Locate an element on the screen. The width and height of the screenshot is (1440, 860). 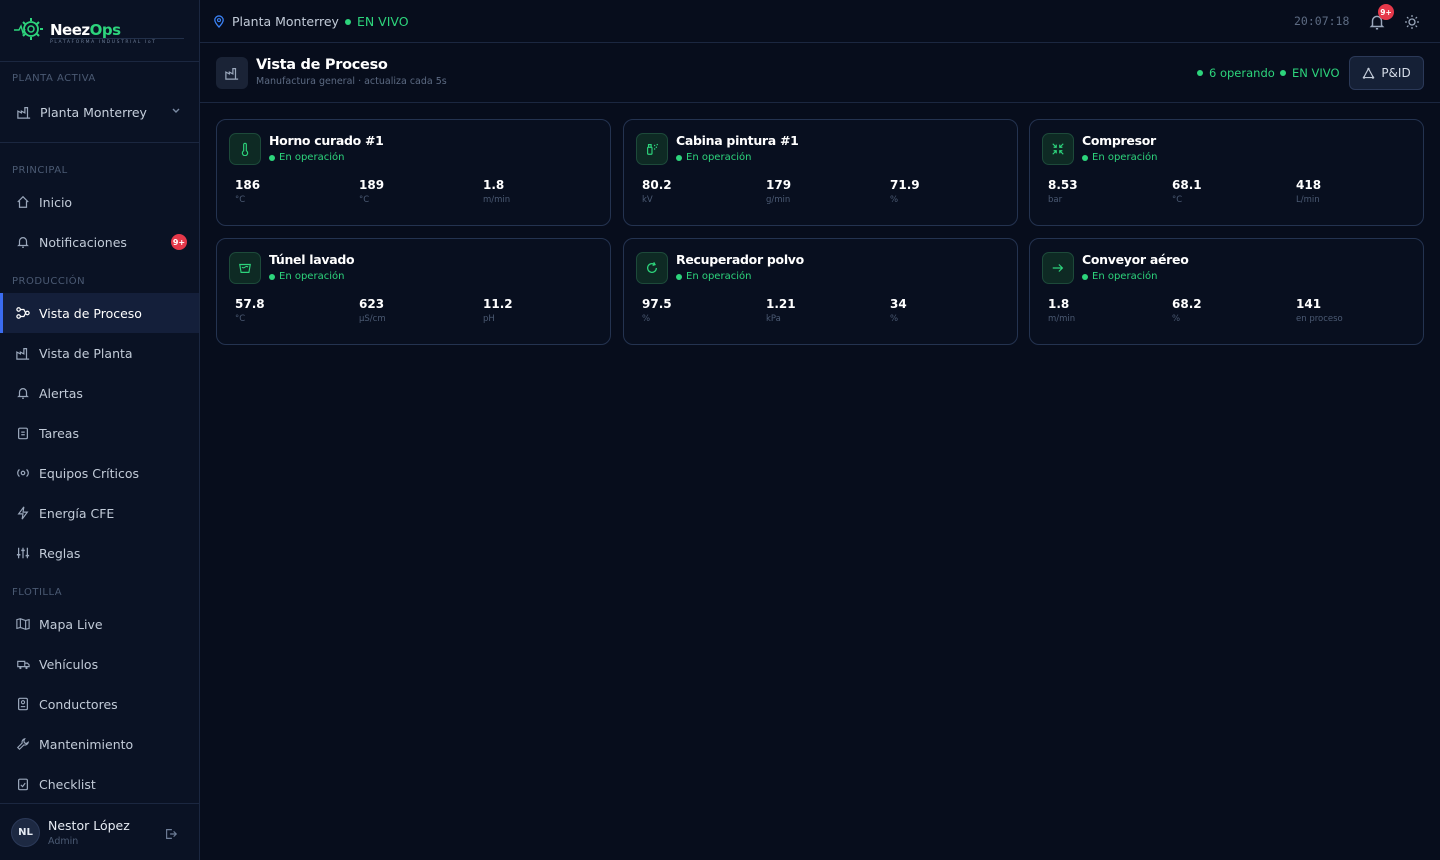
metric: 11.2 pH is located at coordinates (498, 310).